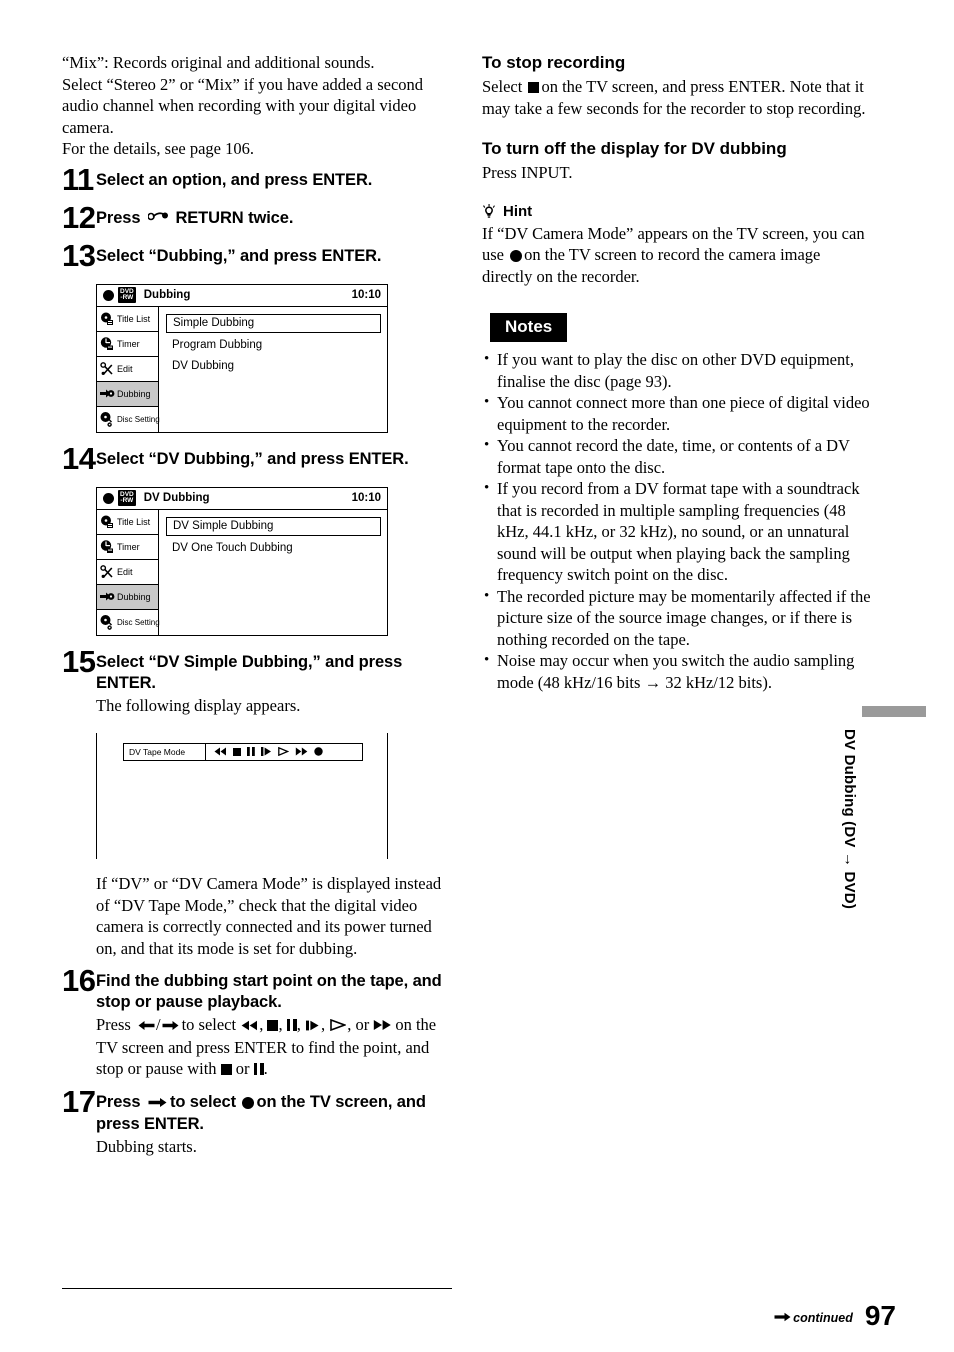 Image resolution: width=954 pixels, height=1352 pixels. What do you see at coordinates (366, 498) in the screenshot?
I see `osd-dv-dubbing-clock: 10:10` at bounding box center [366, 498].